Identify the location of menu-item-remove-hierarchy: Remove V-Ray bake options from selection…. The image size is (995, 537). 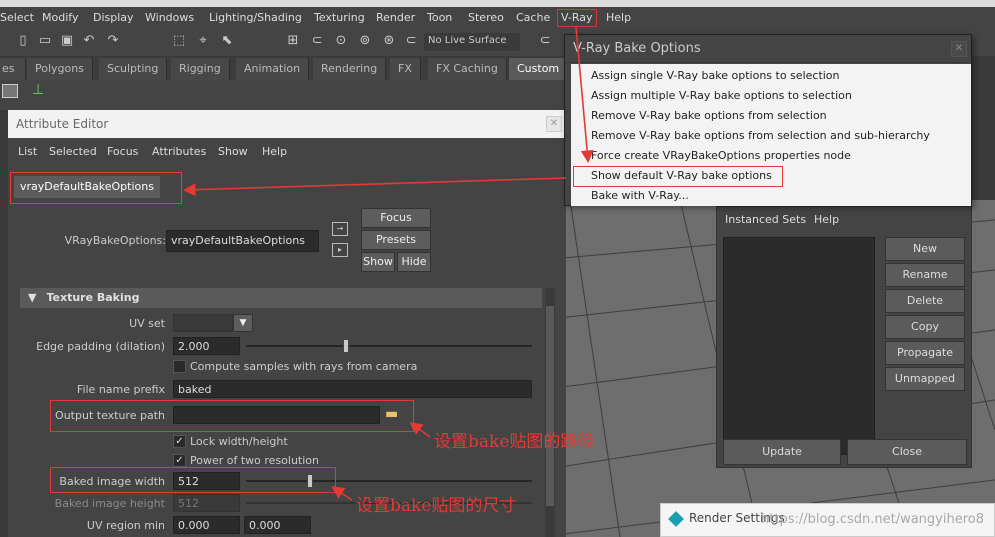
(760, 135).